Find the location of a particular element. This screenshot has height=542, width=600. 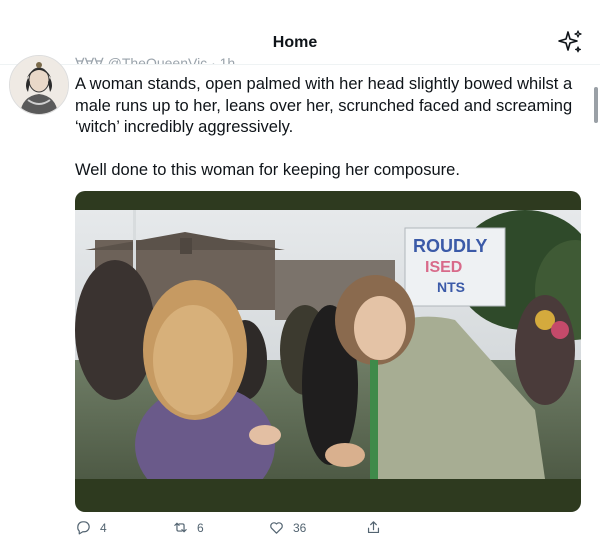

tweet-author-line: ꓯꓯꓯ @TheQueenVic · 1h is located at coordinates (155, 59).